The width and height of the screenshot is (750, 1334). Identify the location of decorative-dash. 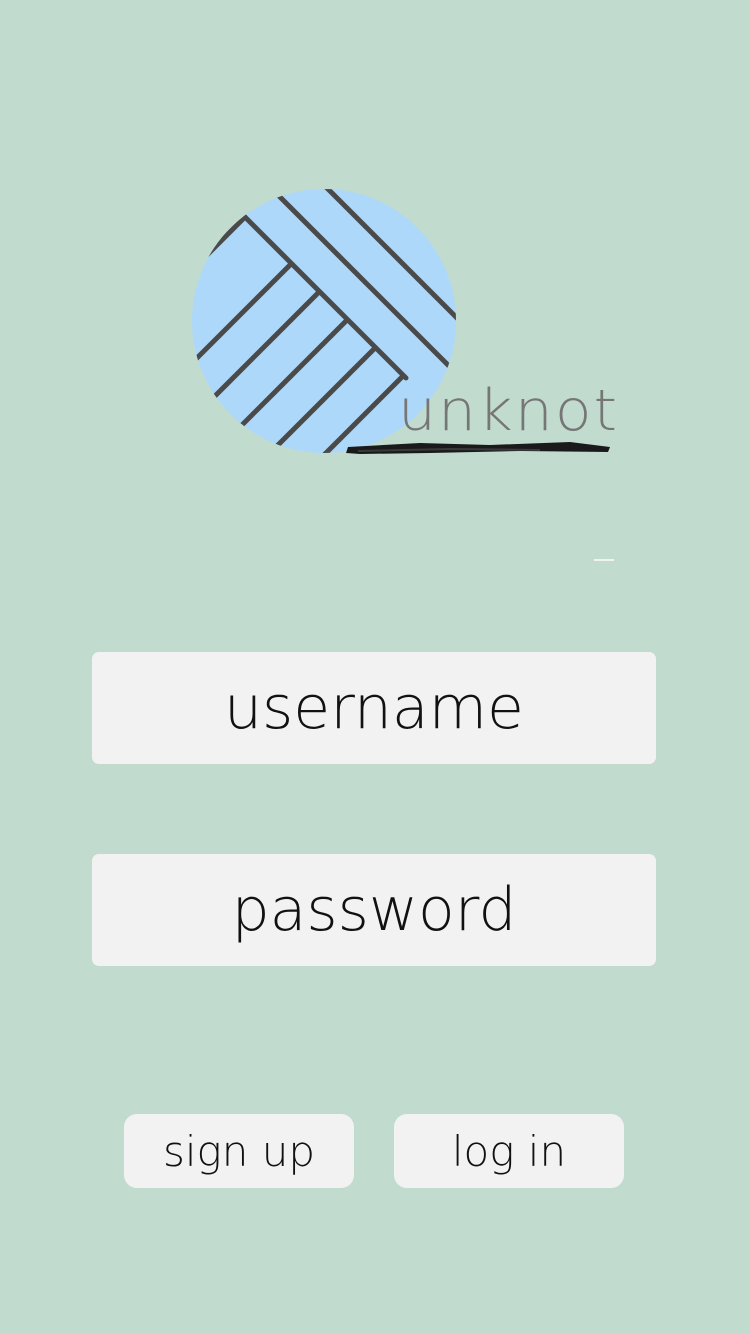
(604, 560).